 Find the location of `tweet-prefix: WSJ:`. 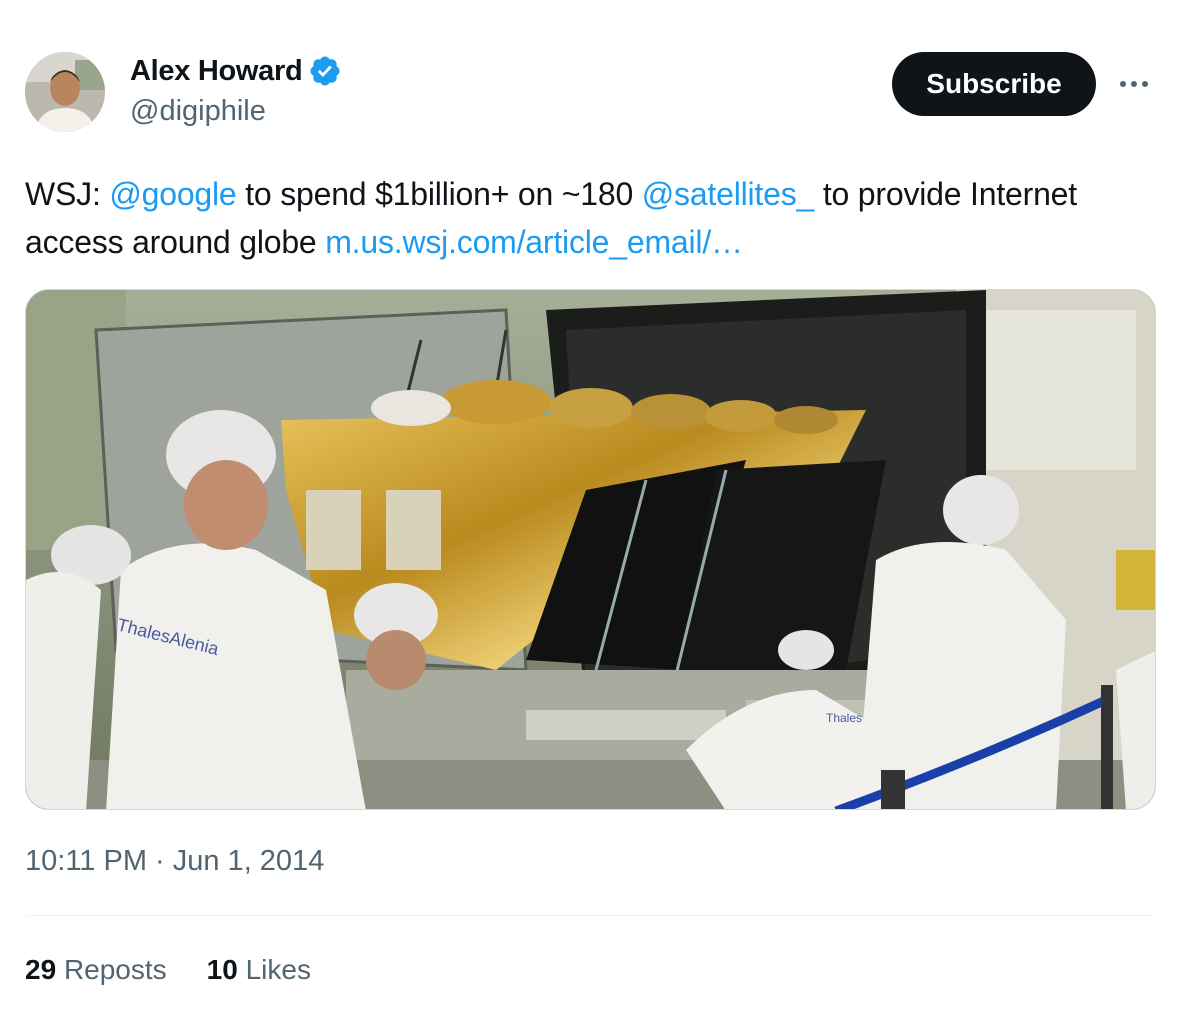

tweet-prefix: WSJ: is located at coordinates (67, 194).